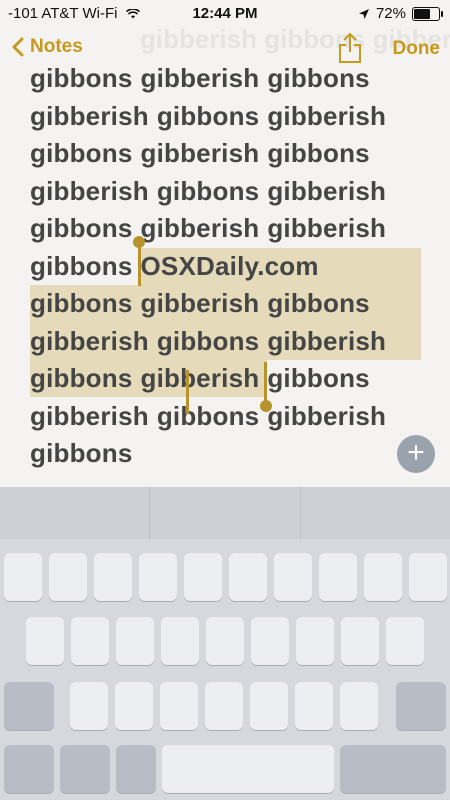 Image resolution: width=450 pixels, height=800 pixels. What do you see at coordinates (18, 47) in the screenshot?
I see `chevron-left-icon` at bounding box center [18, 47].